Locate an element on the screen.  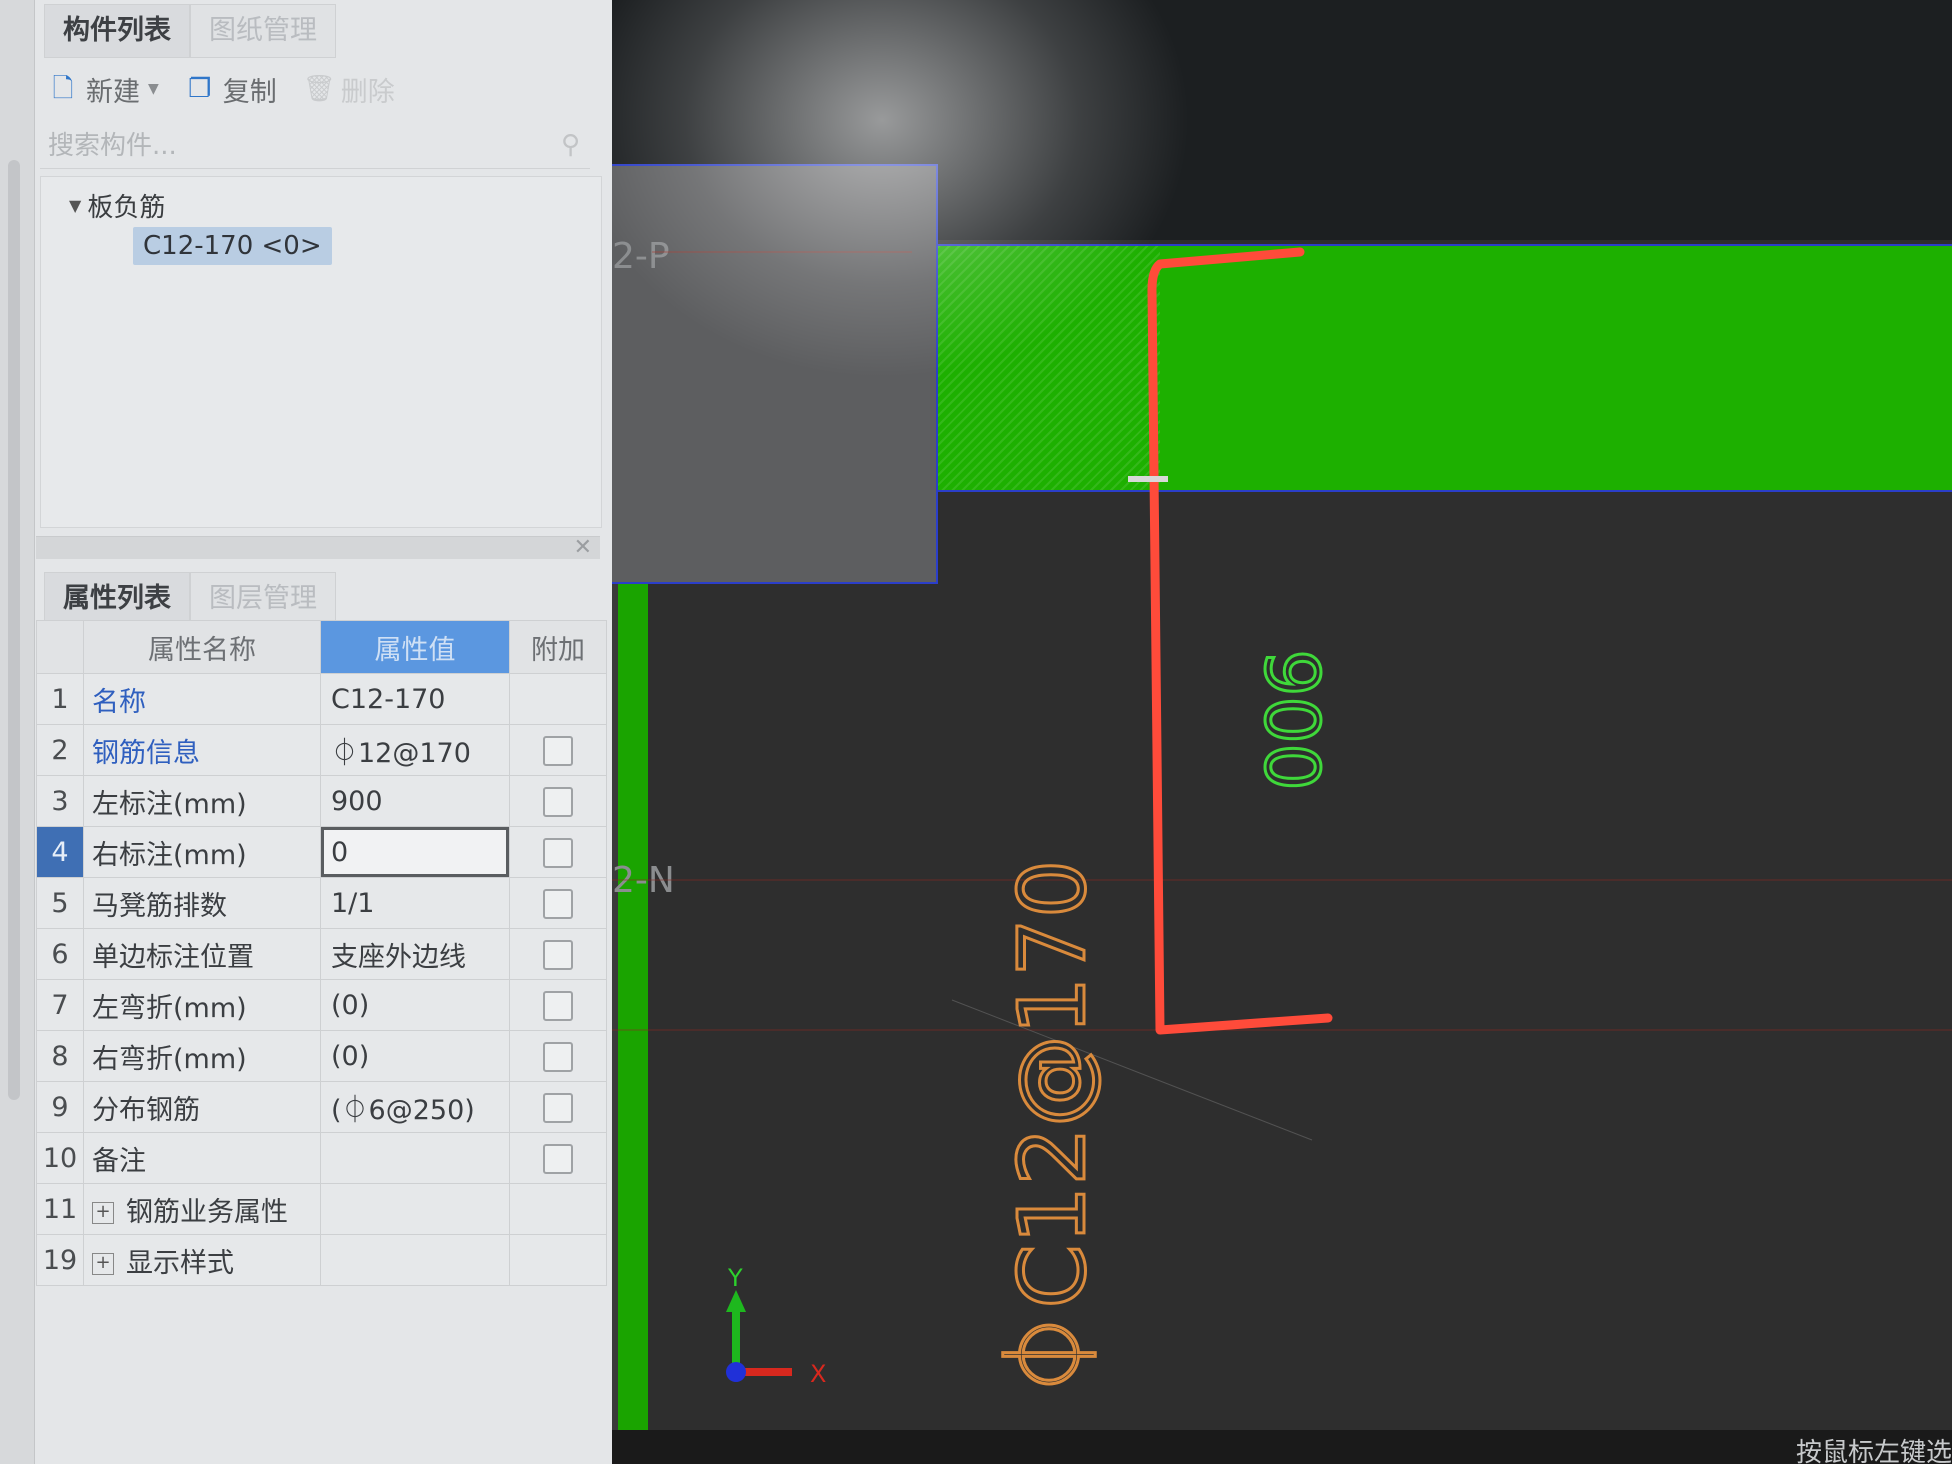
prop-name: 钢筋信息 is located at coordinates (202, 750).